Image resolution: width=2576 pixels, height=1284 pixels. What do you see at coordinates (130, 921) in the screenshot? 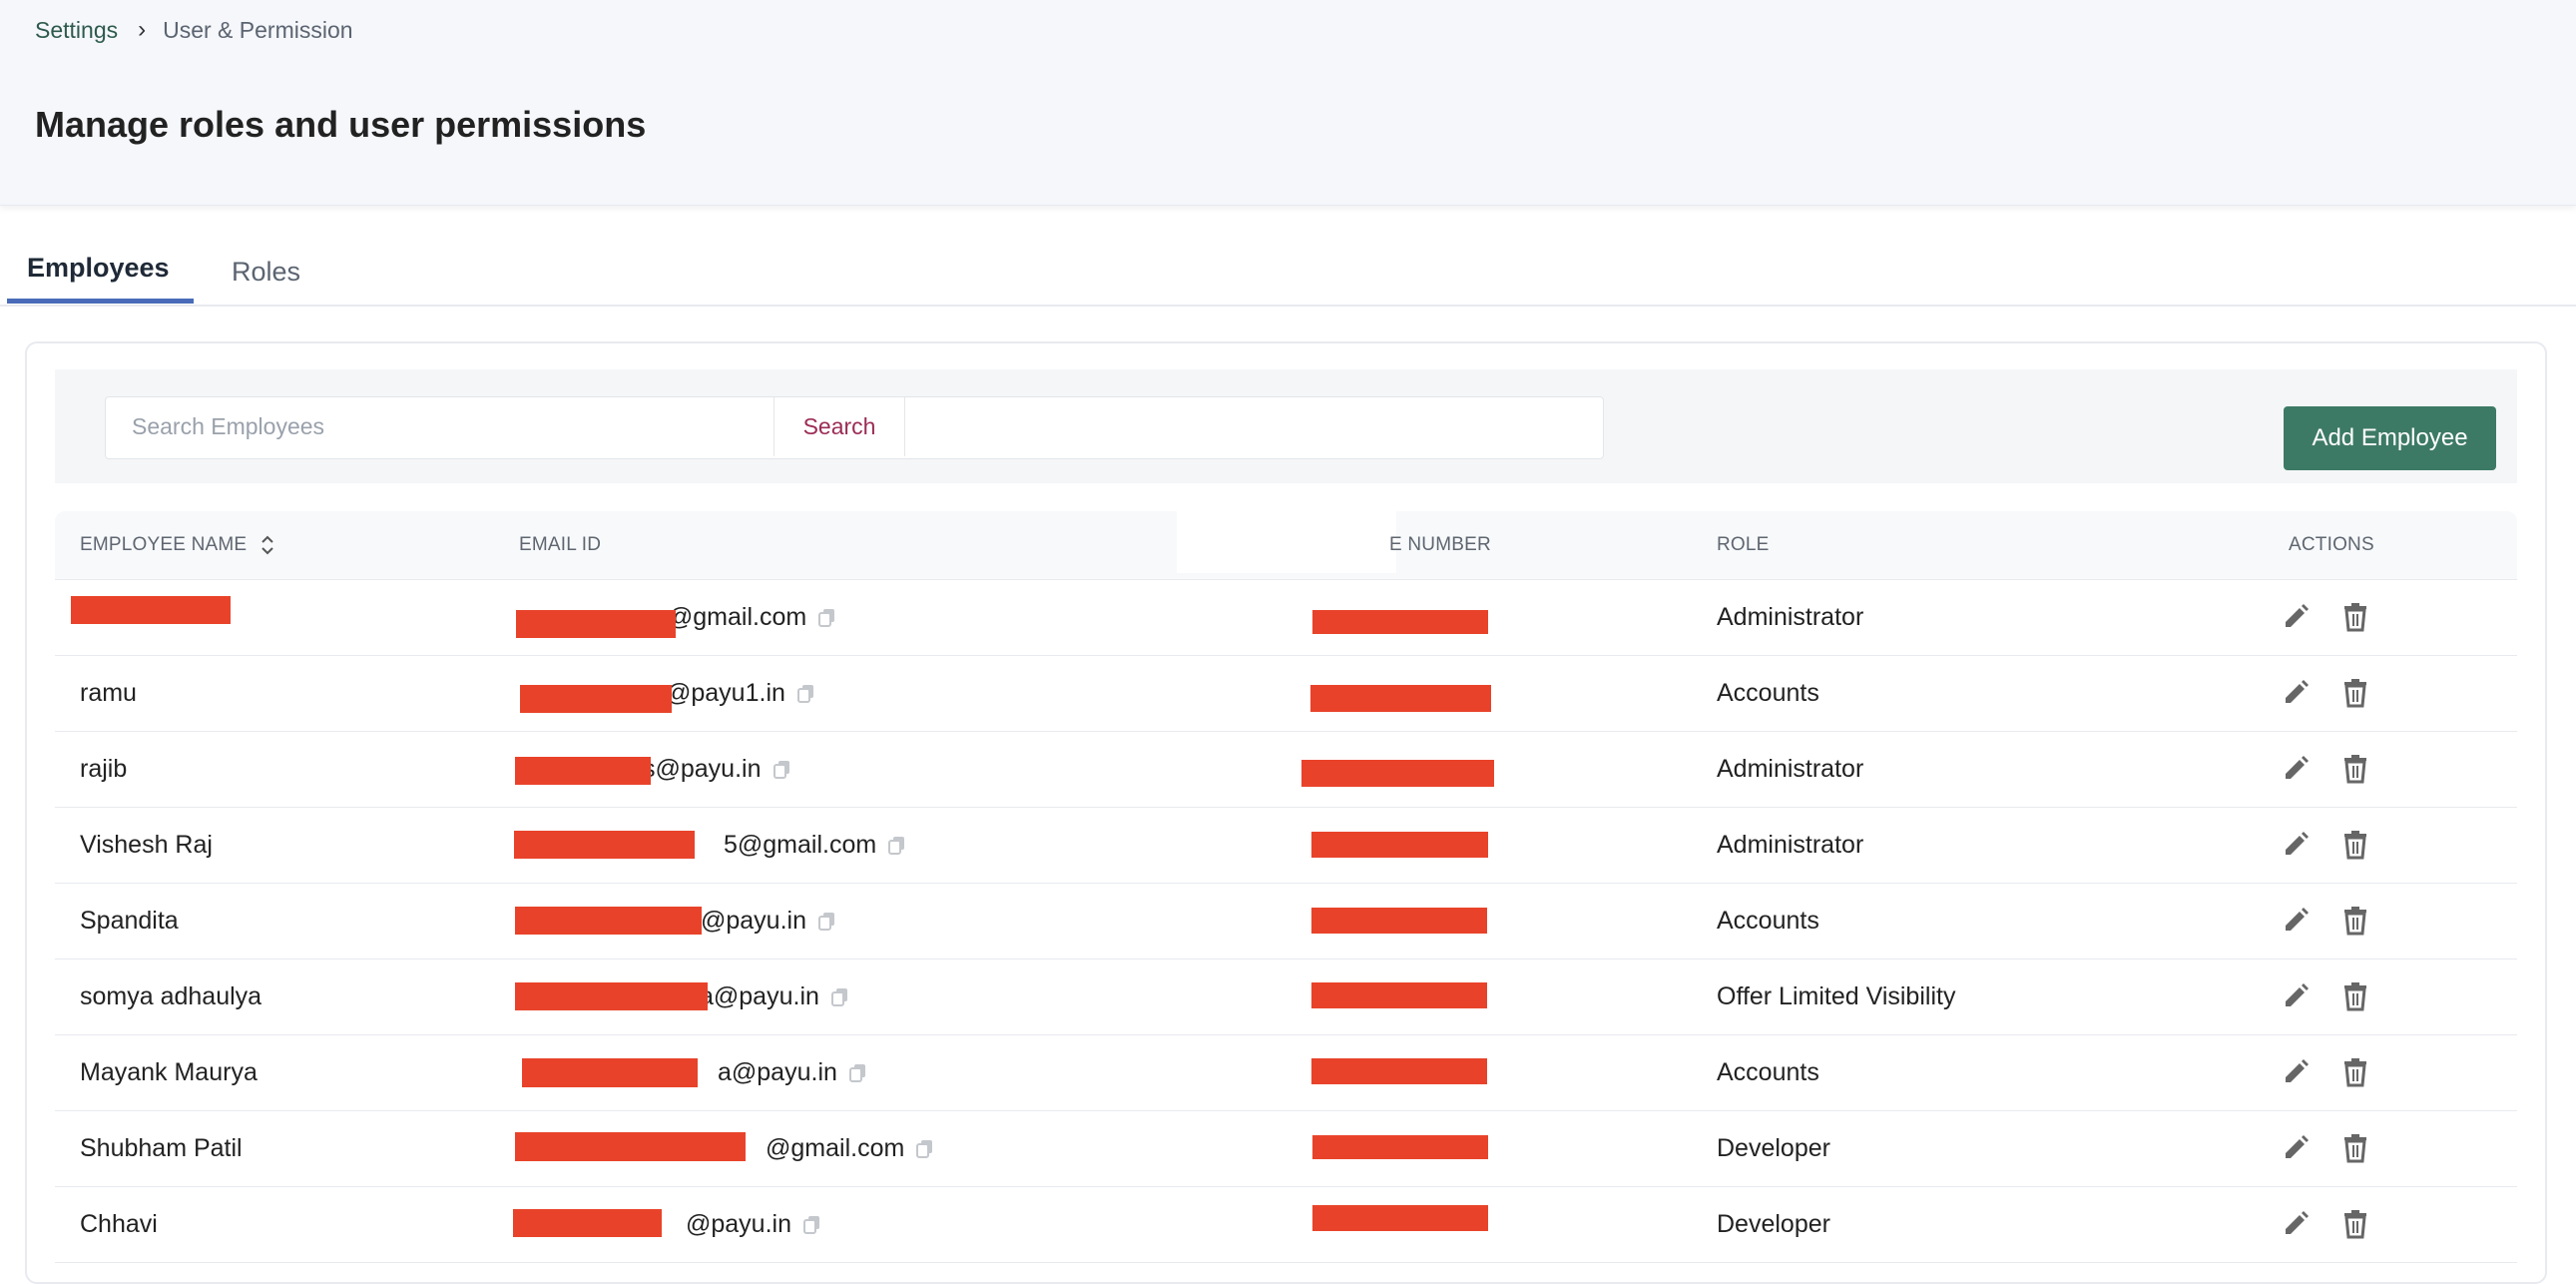
I see `employee-name: Spandita` at bounding box center [130, 921].